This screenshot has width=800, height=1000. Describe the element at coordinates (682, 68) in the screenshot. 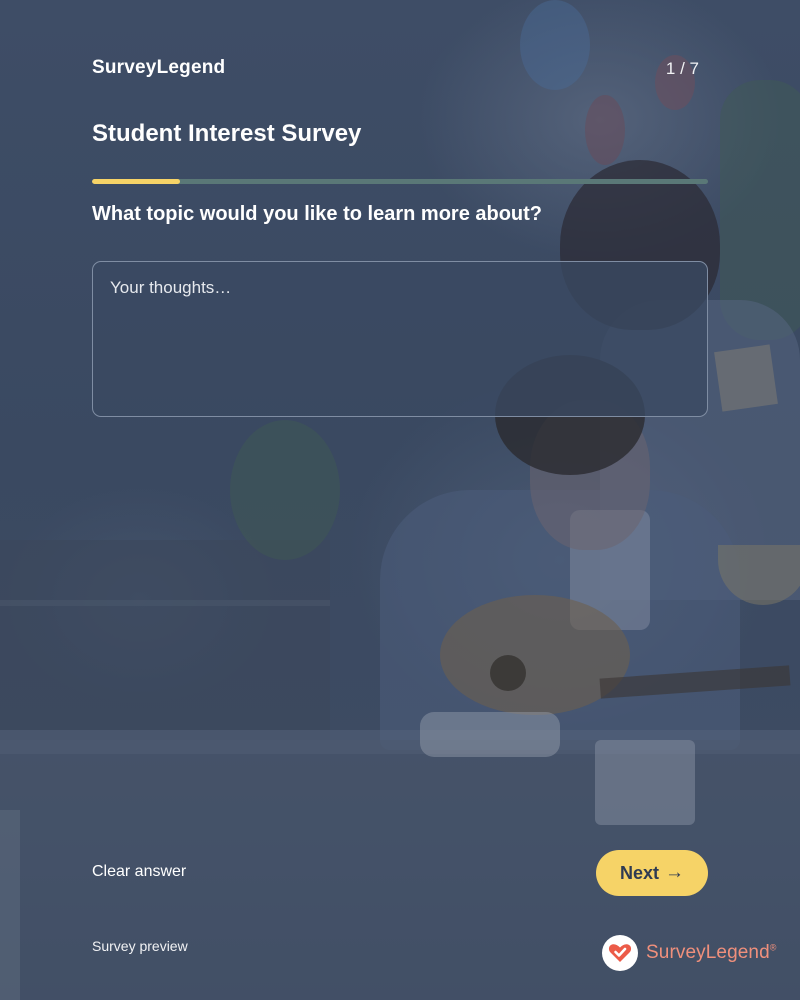

I see `page-counter: 1 / 7` at that location.